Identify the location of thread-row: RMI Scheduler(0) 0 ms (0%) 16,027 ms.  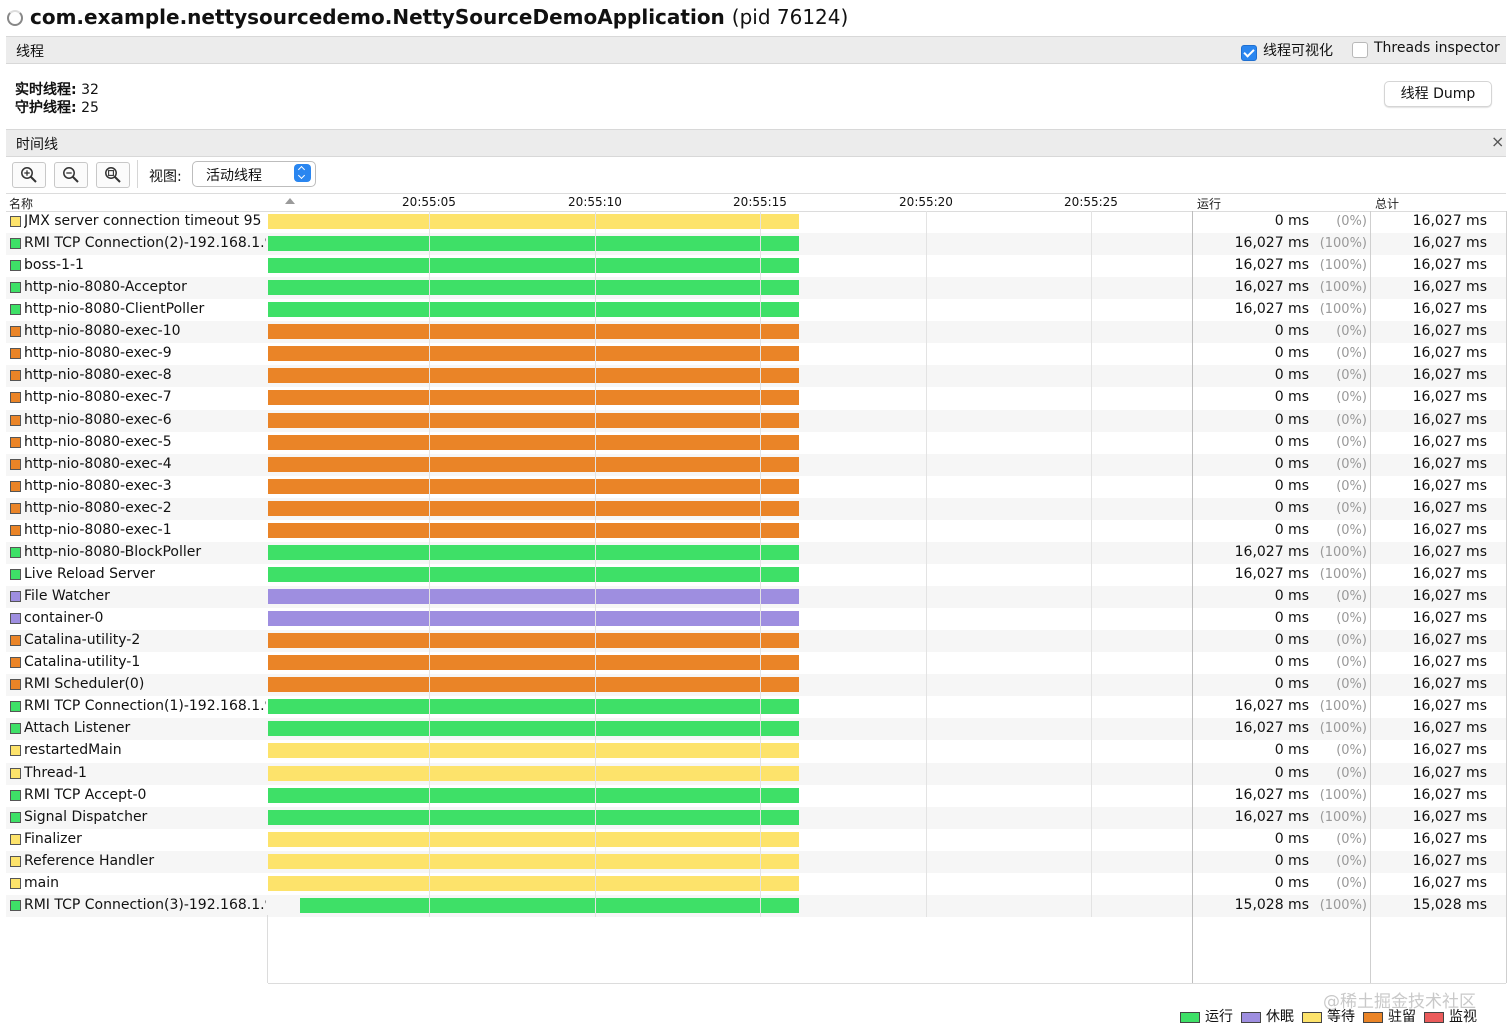
(756, 685).